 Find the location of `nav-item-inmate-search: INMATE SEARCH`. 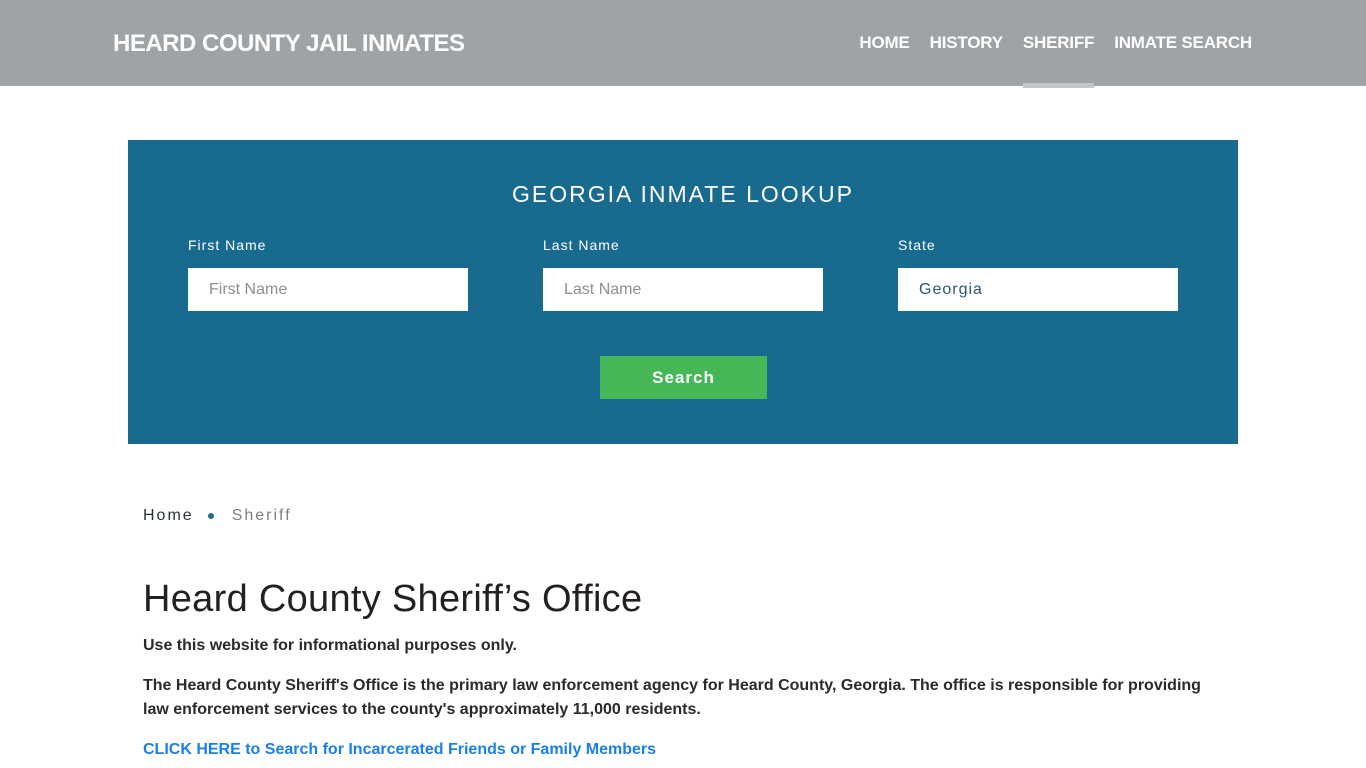

nav-item-inmate-search: INMATE SEARCH is located at coordinates (1183, 43).